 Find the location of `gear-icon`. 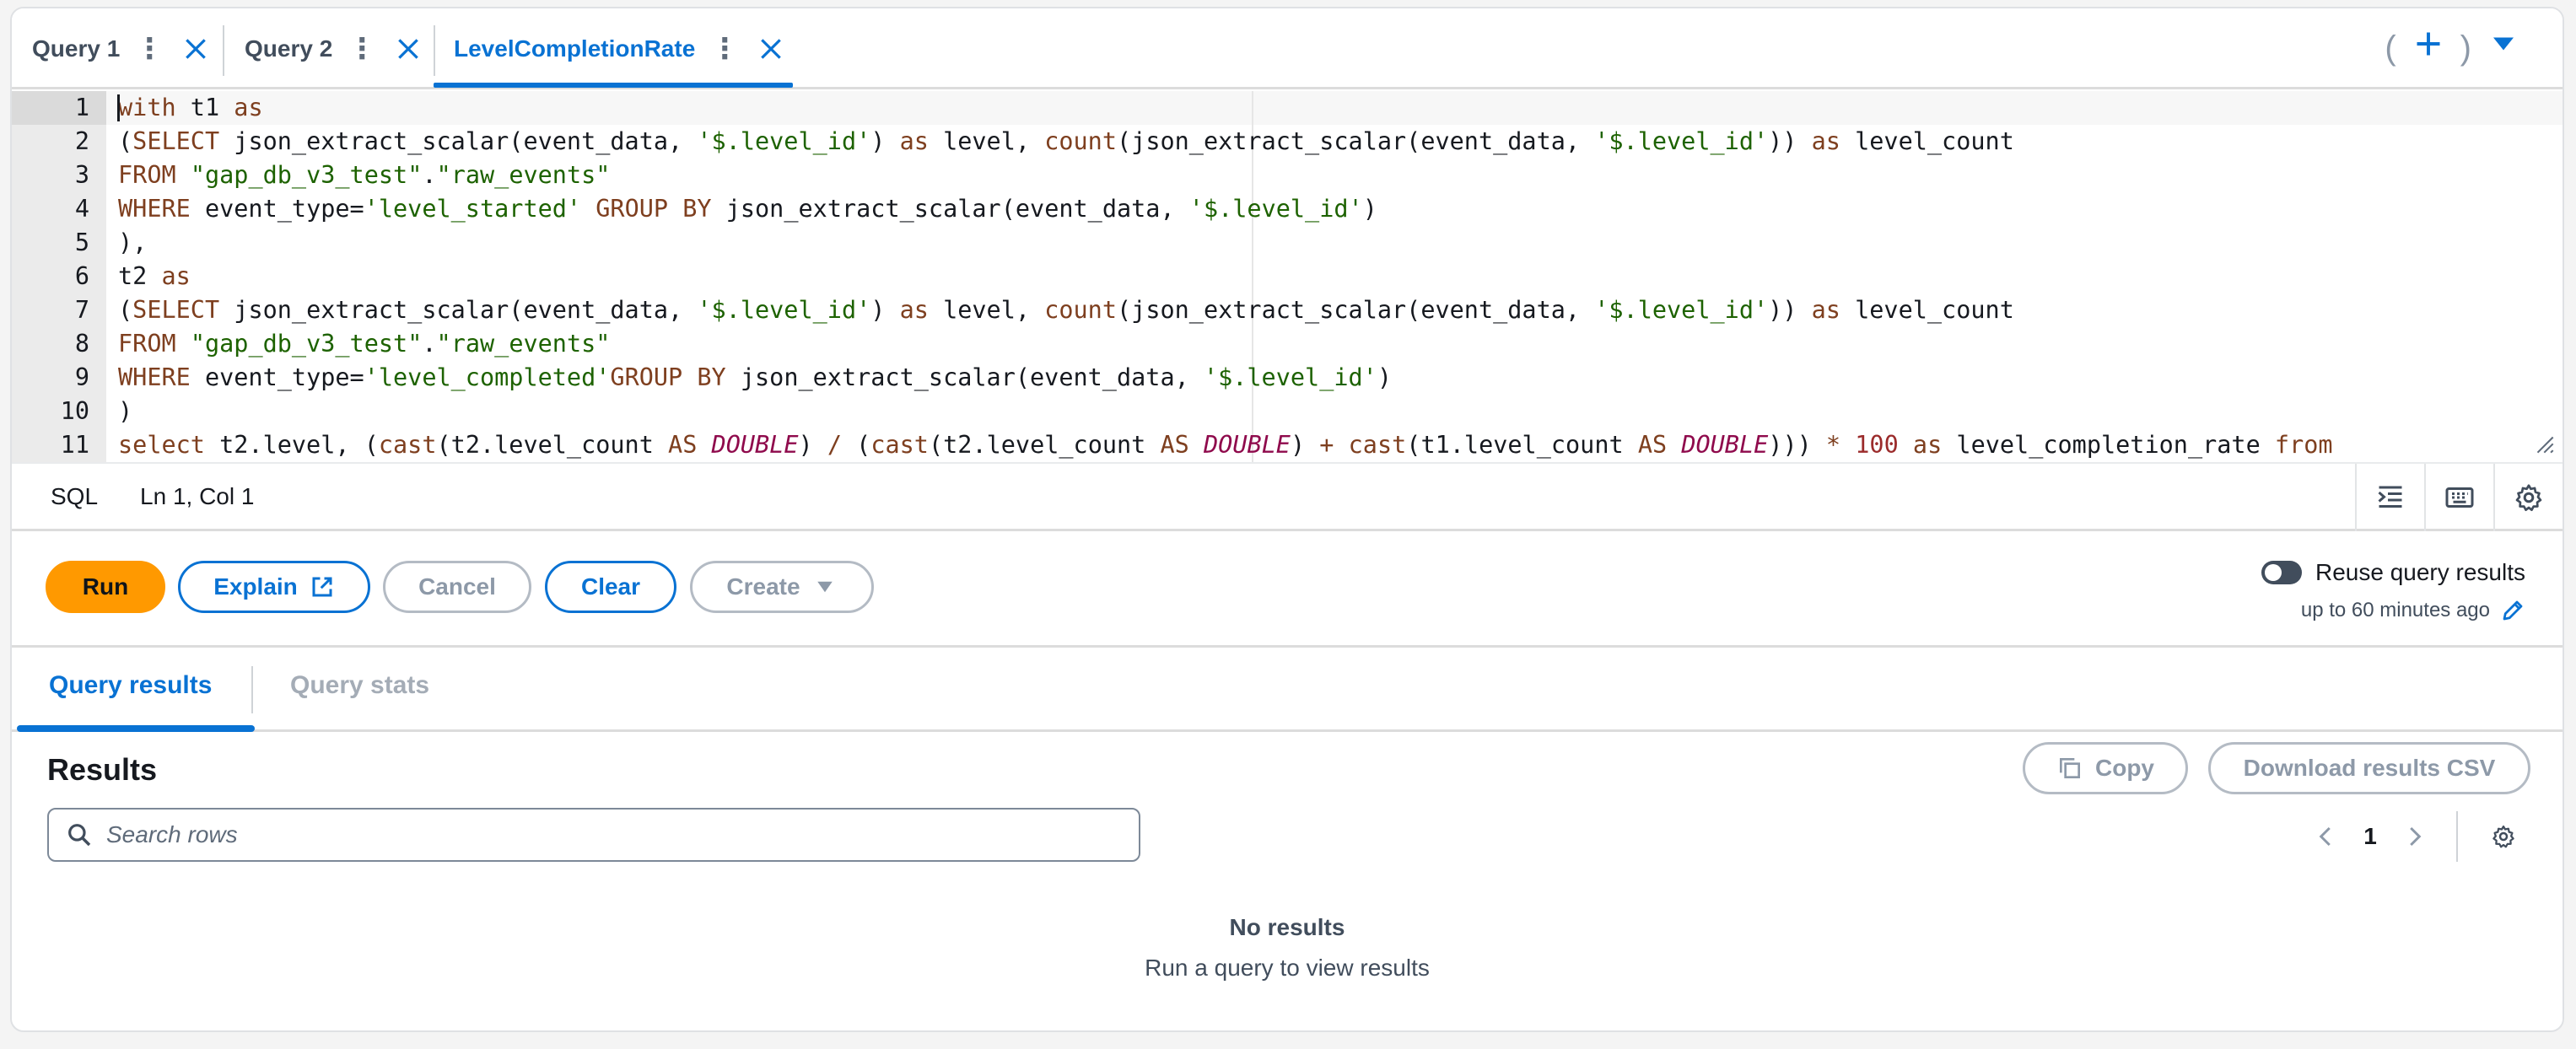

gear-icon is located at coordinates (2528, 498).